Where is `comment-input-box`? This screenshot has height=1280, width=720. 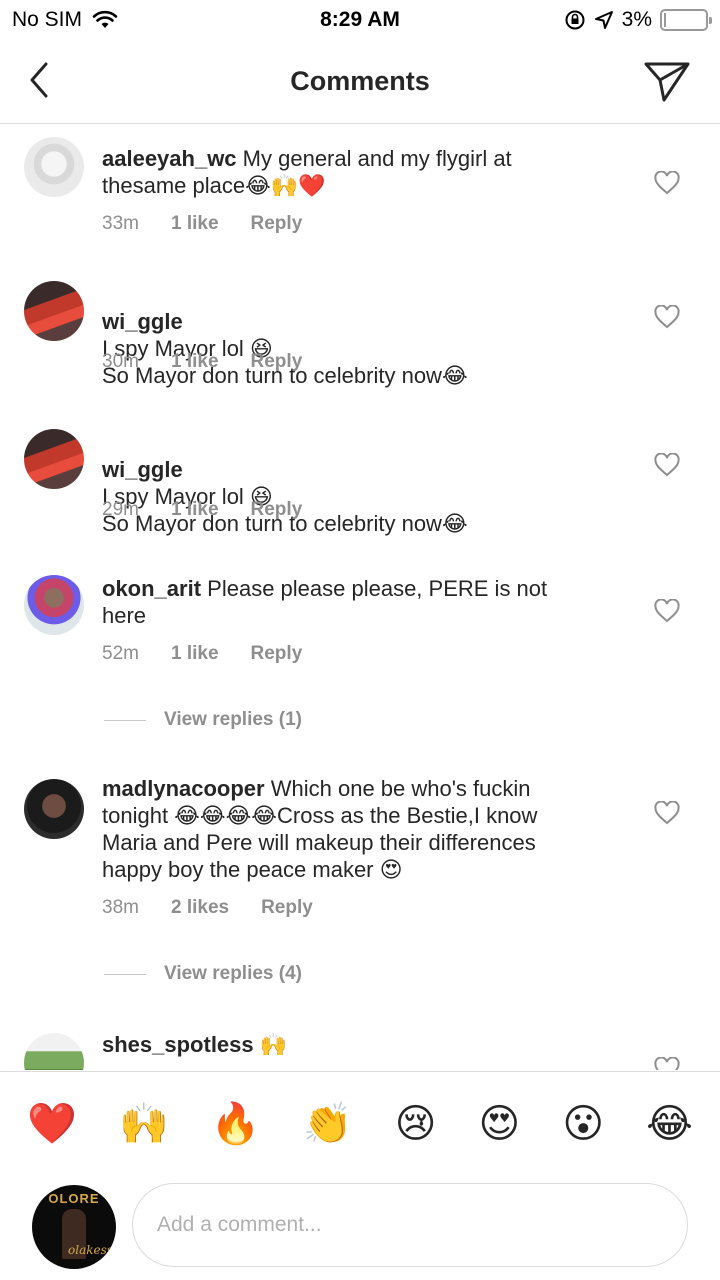
comment-input-box is located at coordinates (410, 1225).